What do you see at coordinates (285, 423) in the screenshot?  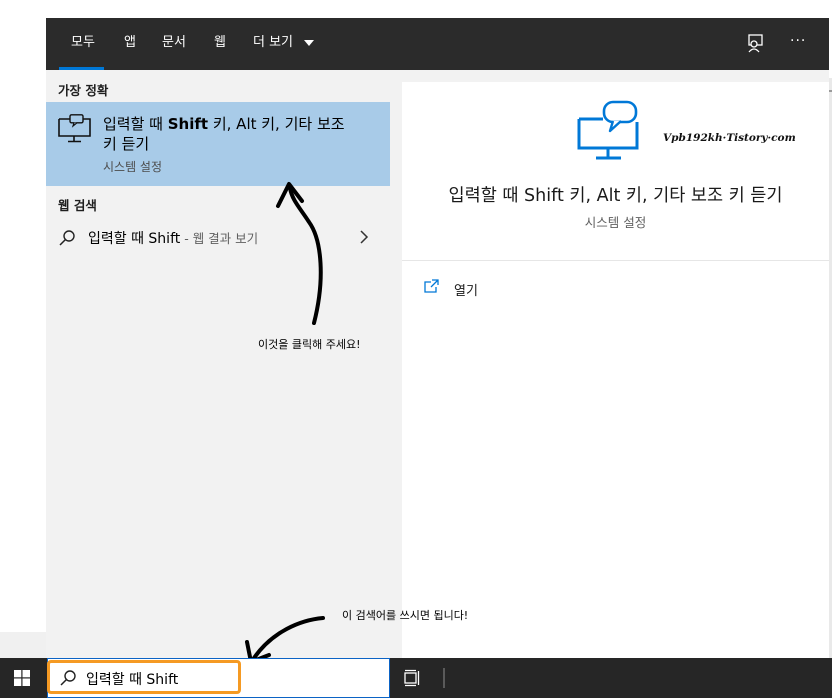 I see `annotation-arrows` at bounding box center [285, 423].